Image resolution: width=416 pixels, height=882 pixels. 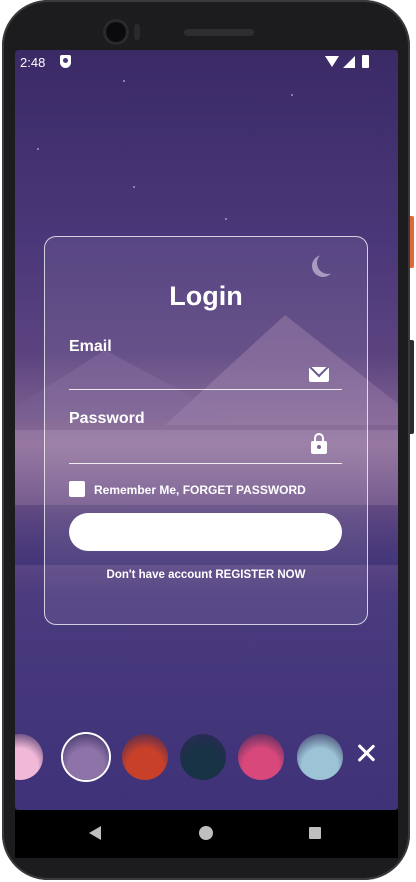 I want to click on back-icon, so click(x=95, y=833).